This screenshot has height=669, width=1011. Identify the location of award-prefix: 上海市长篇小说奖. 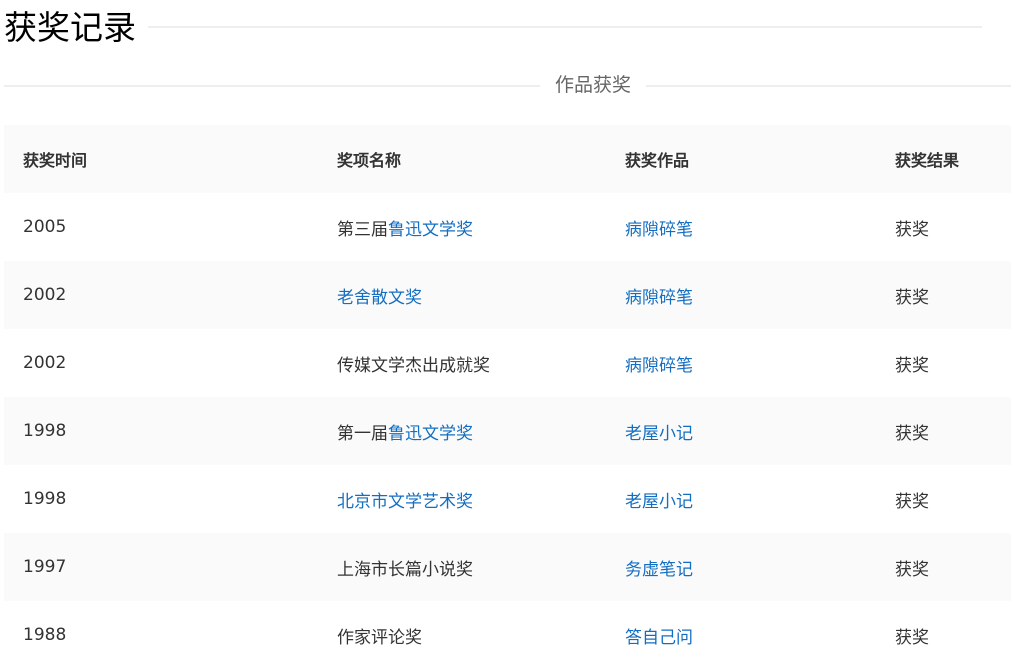
(405, 569).